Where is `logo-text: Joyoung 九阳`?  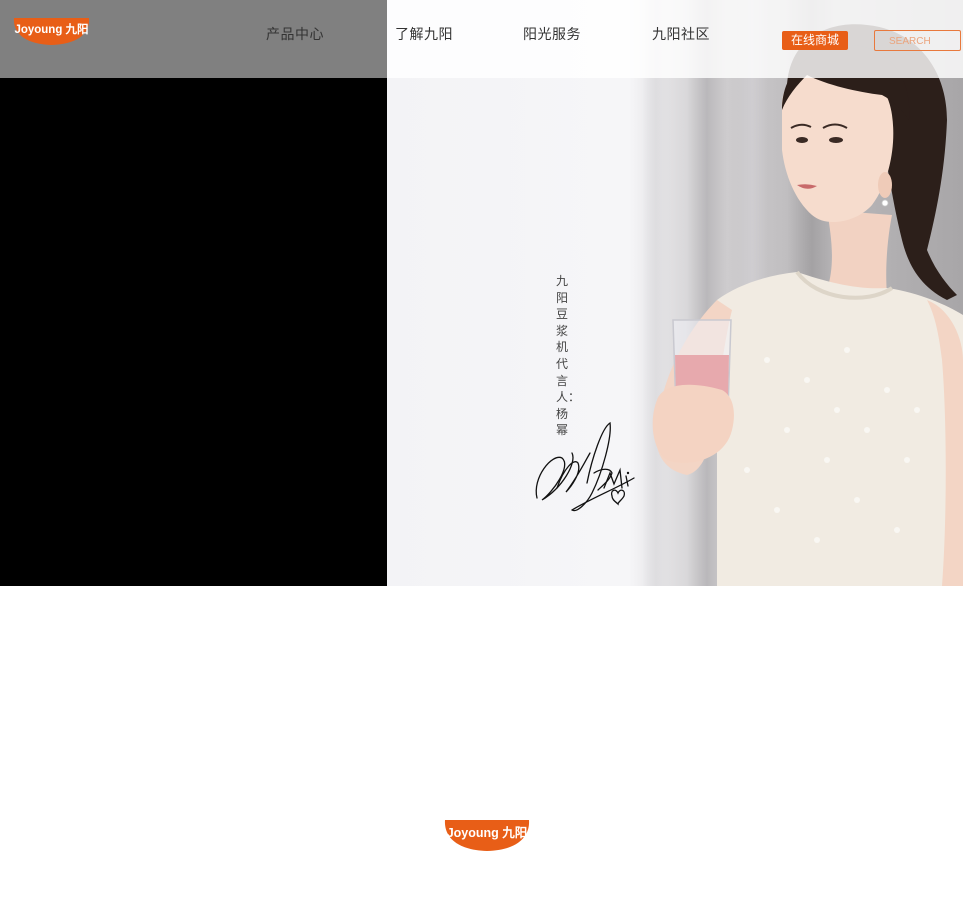
logo-text: Joyoung 九阳 is located at coordinates (51, 29).